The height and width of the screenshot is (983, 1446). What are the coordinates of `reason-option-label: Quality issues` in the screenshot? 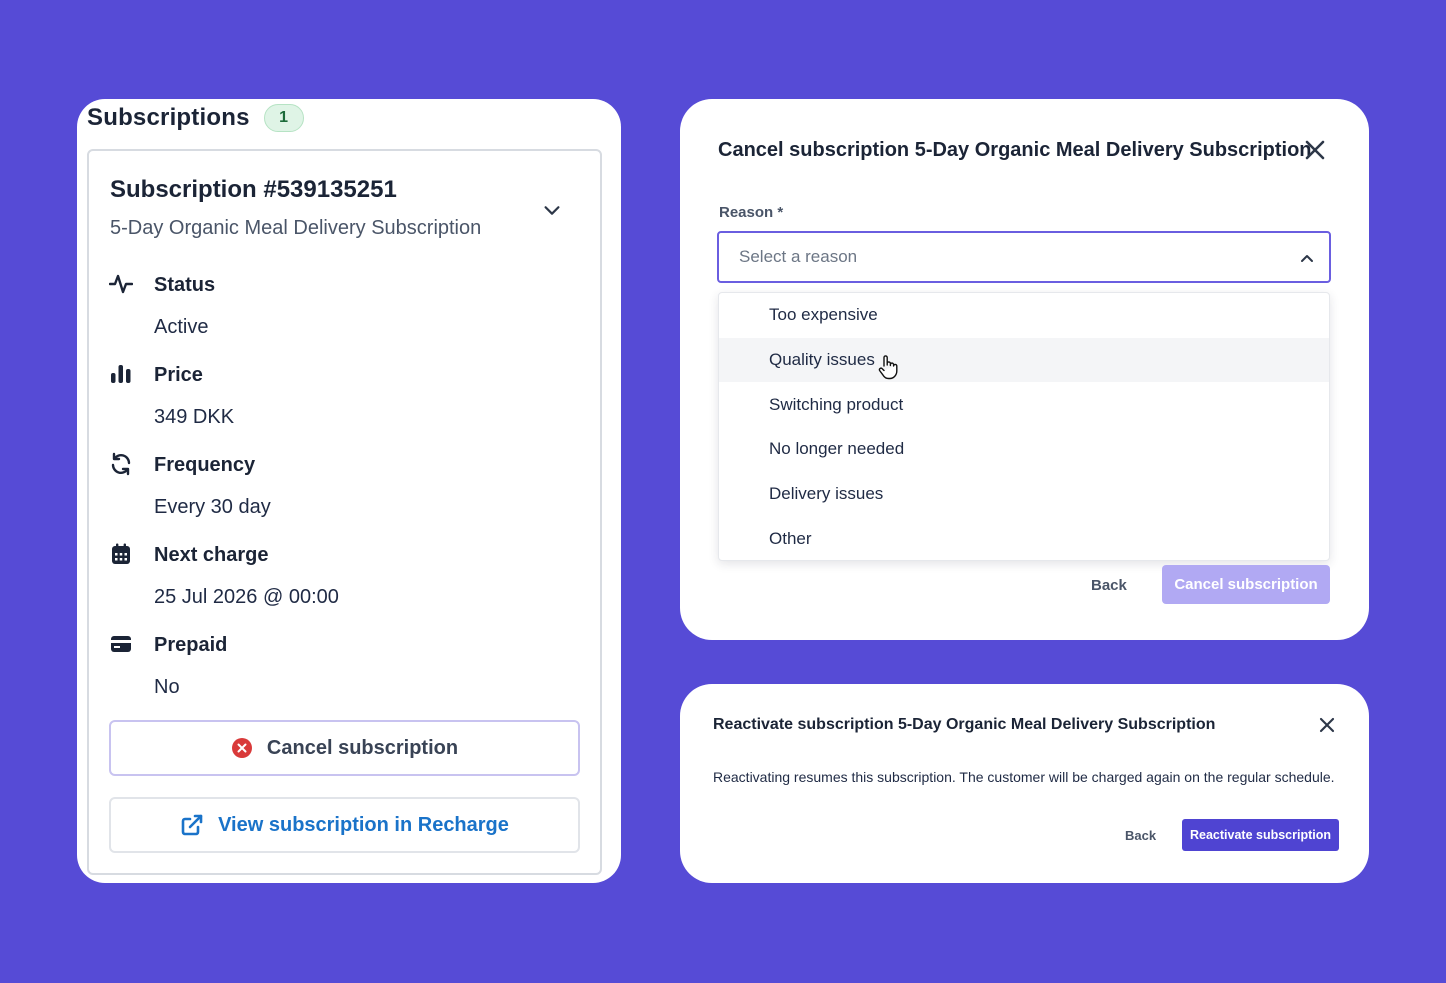 It's located at (822, 360).